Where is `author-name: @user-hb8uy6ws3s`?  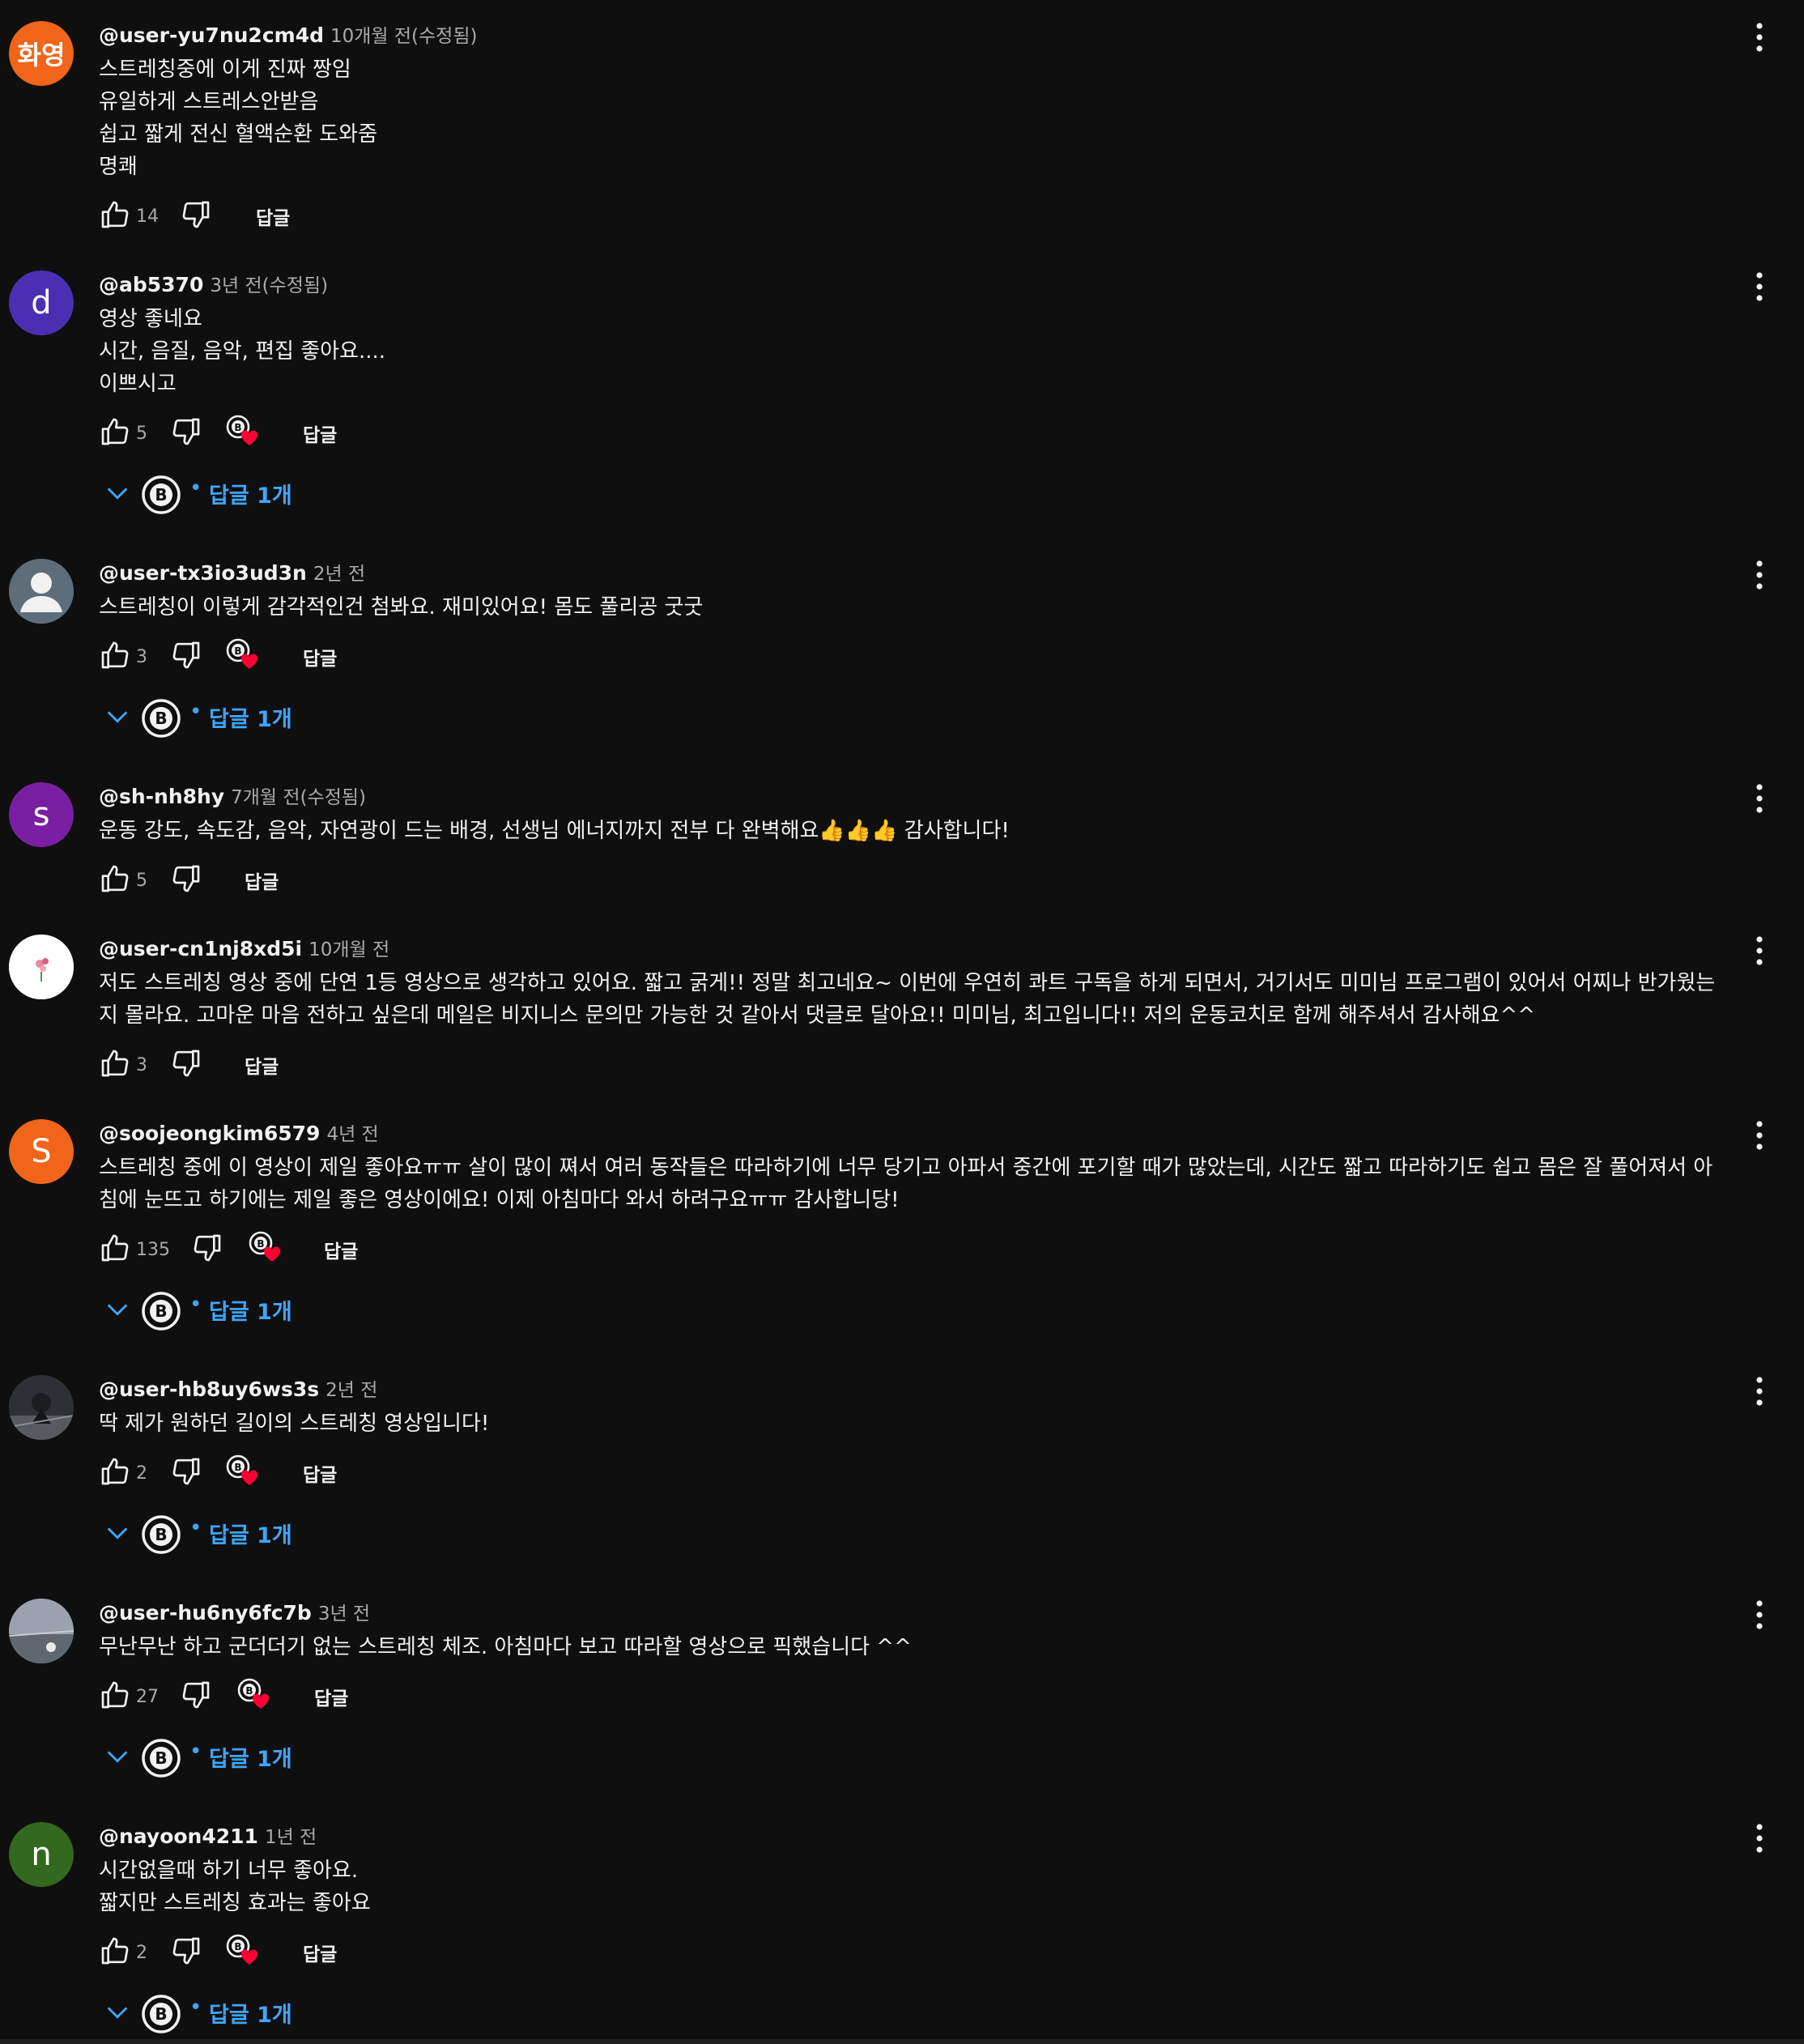
author-name: @user-hb8uy6ws3s is located at coordinates (209, 1389).